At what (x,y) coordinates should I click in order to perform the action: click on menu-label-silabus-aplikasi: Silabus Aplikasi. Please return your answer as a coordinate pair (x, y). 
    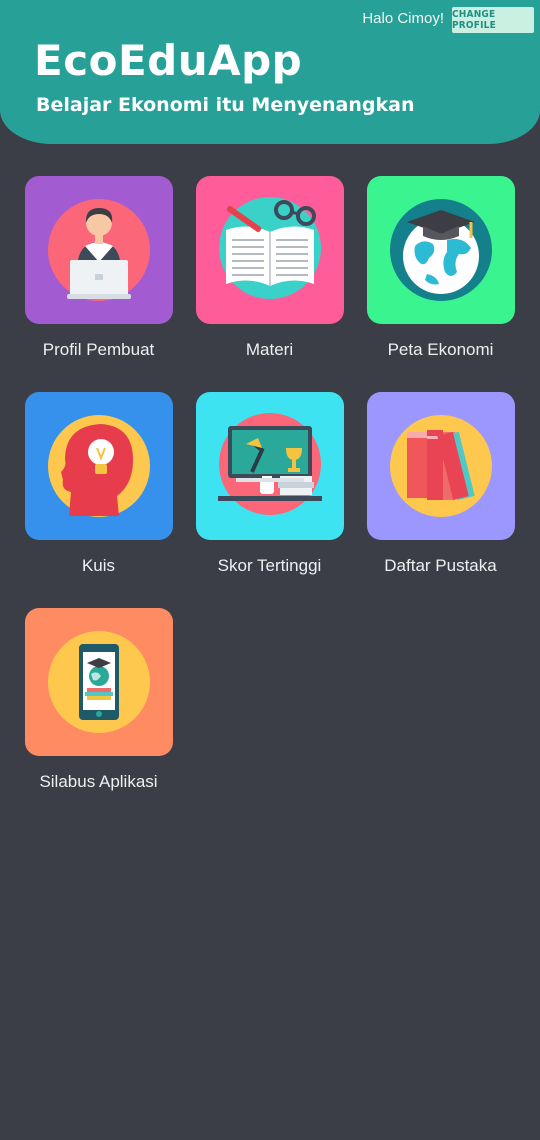
    Looking at the image, I should click on (98, 782).